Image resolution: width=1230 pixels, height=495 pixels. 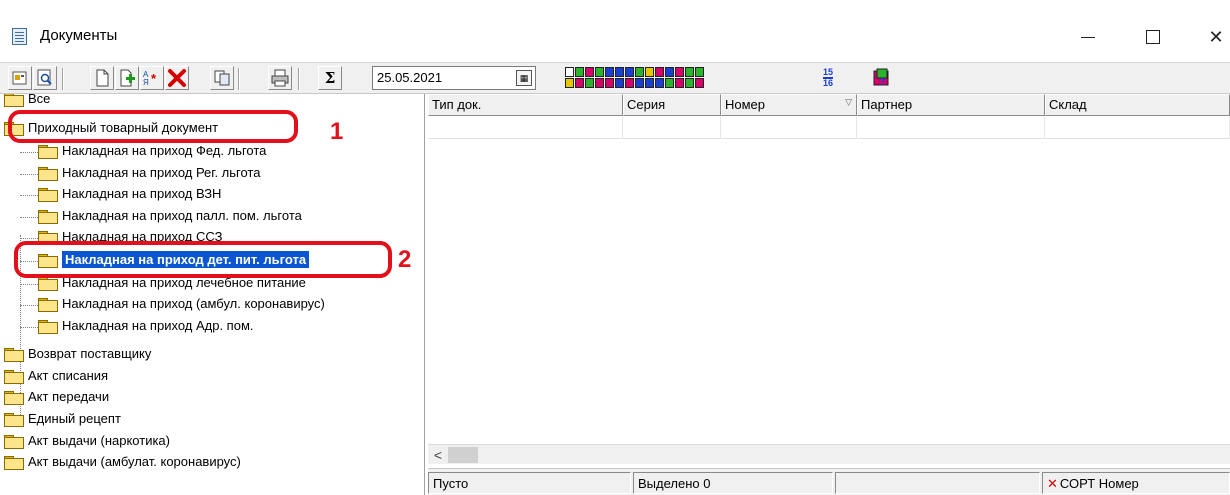 I want to click on minimize-icon, so click(x=1088, y=37).